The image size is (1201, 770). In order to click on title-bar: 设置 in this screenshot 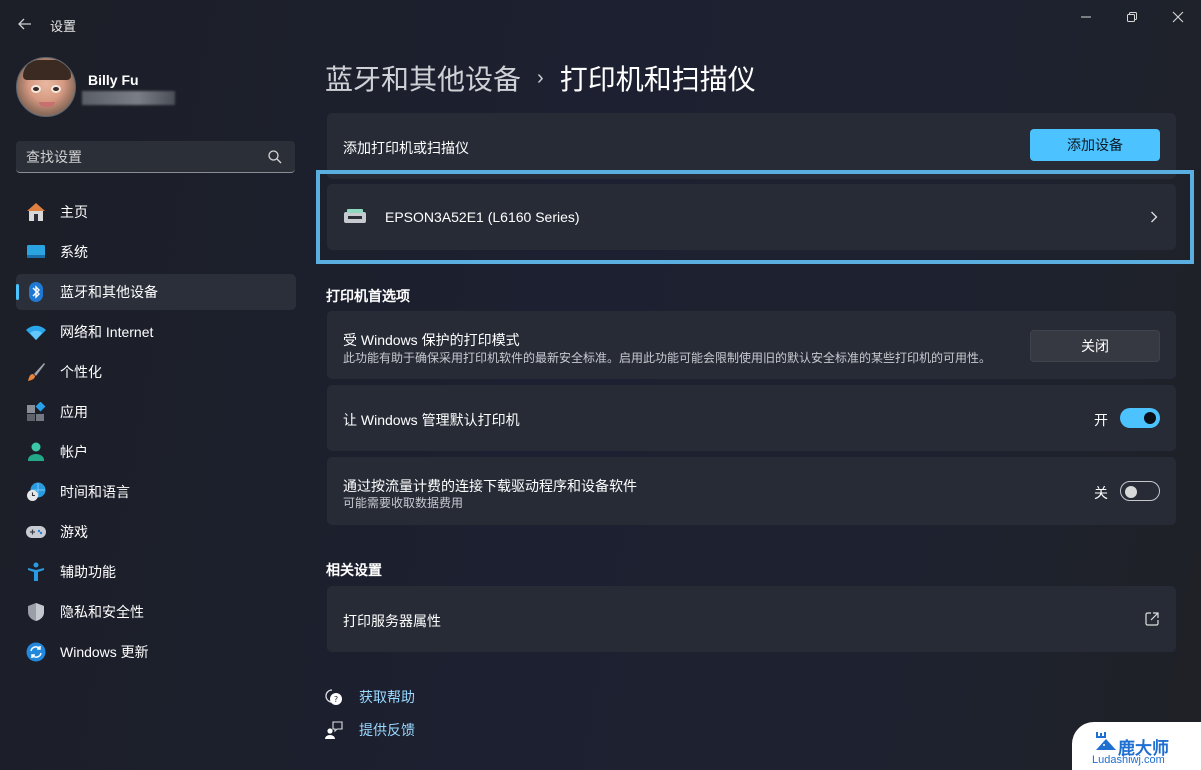, I will do `click(600, 24)`.